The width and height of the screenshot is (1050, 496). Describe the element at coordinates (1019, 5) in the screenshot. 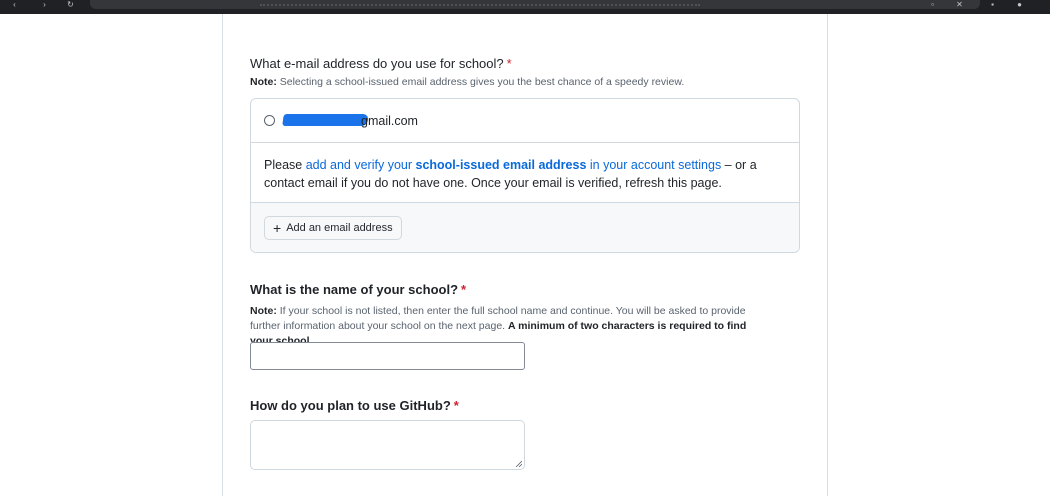

I see `profile-icon: ●` at that location.